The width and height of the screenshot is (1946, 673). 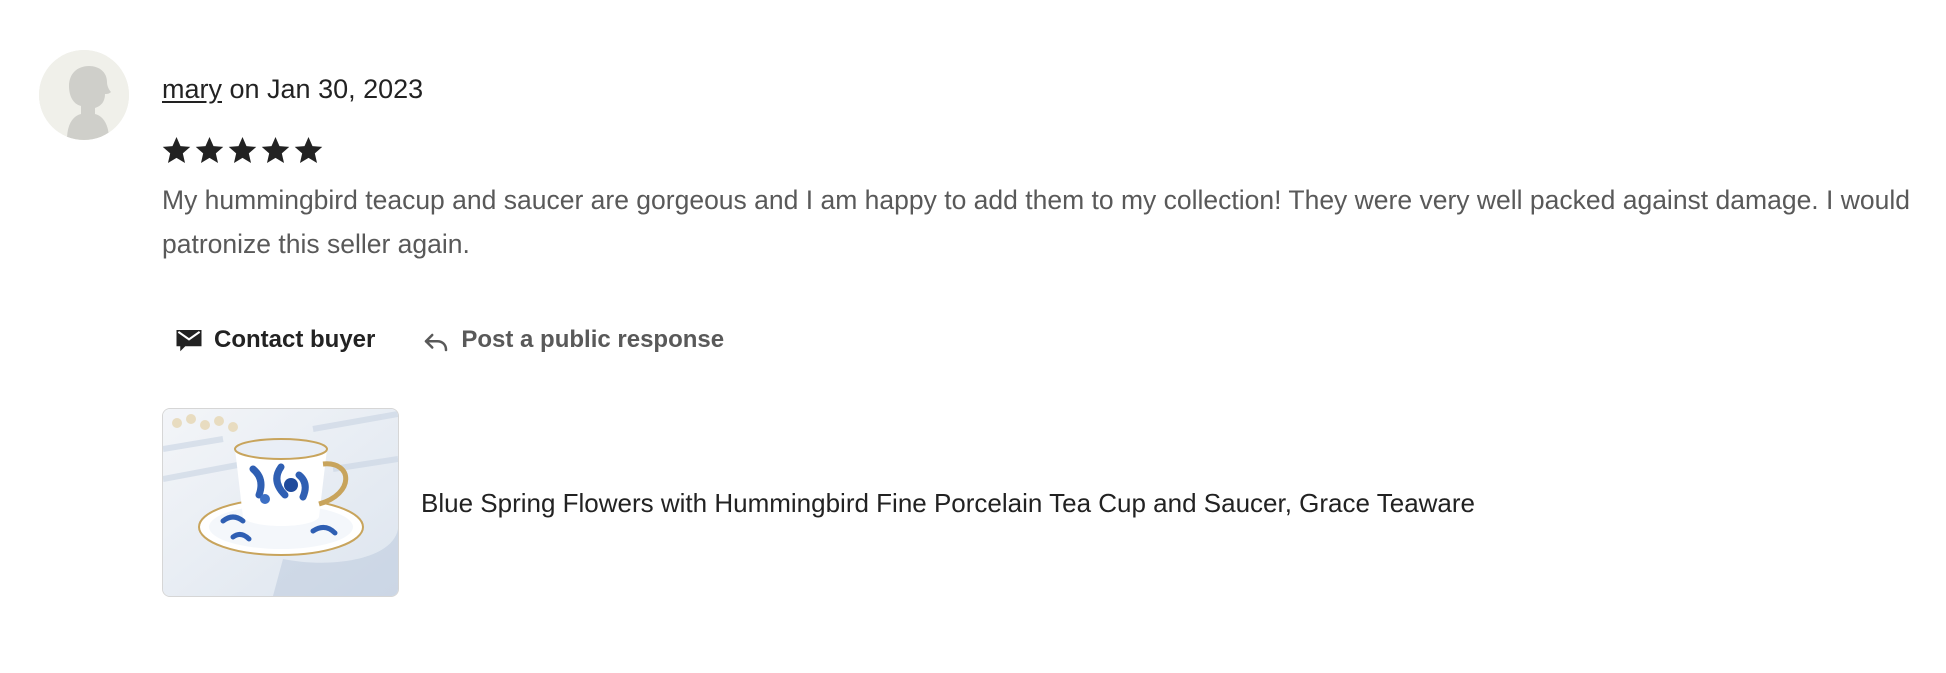 What do you see at coordinates (436, 340) in the screenshot?
I see `reply-arrow-icon` at bounding box center [436, 340].